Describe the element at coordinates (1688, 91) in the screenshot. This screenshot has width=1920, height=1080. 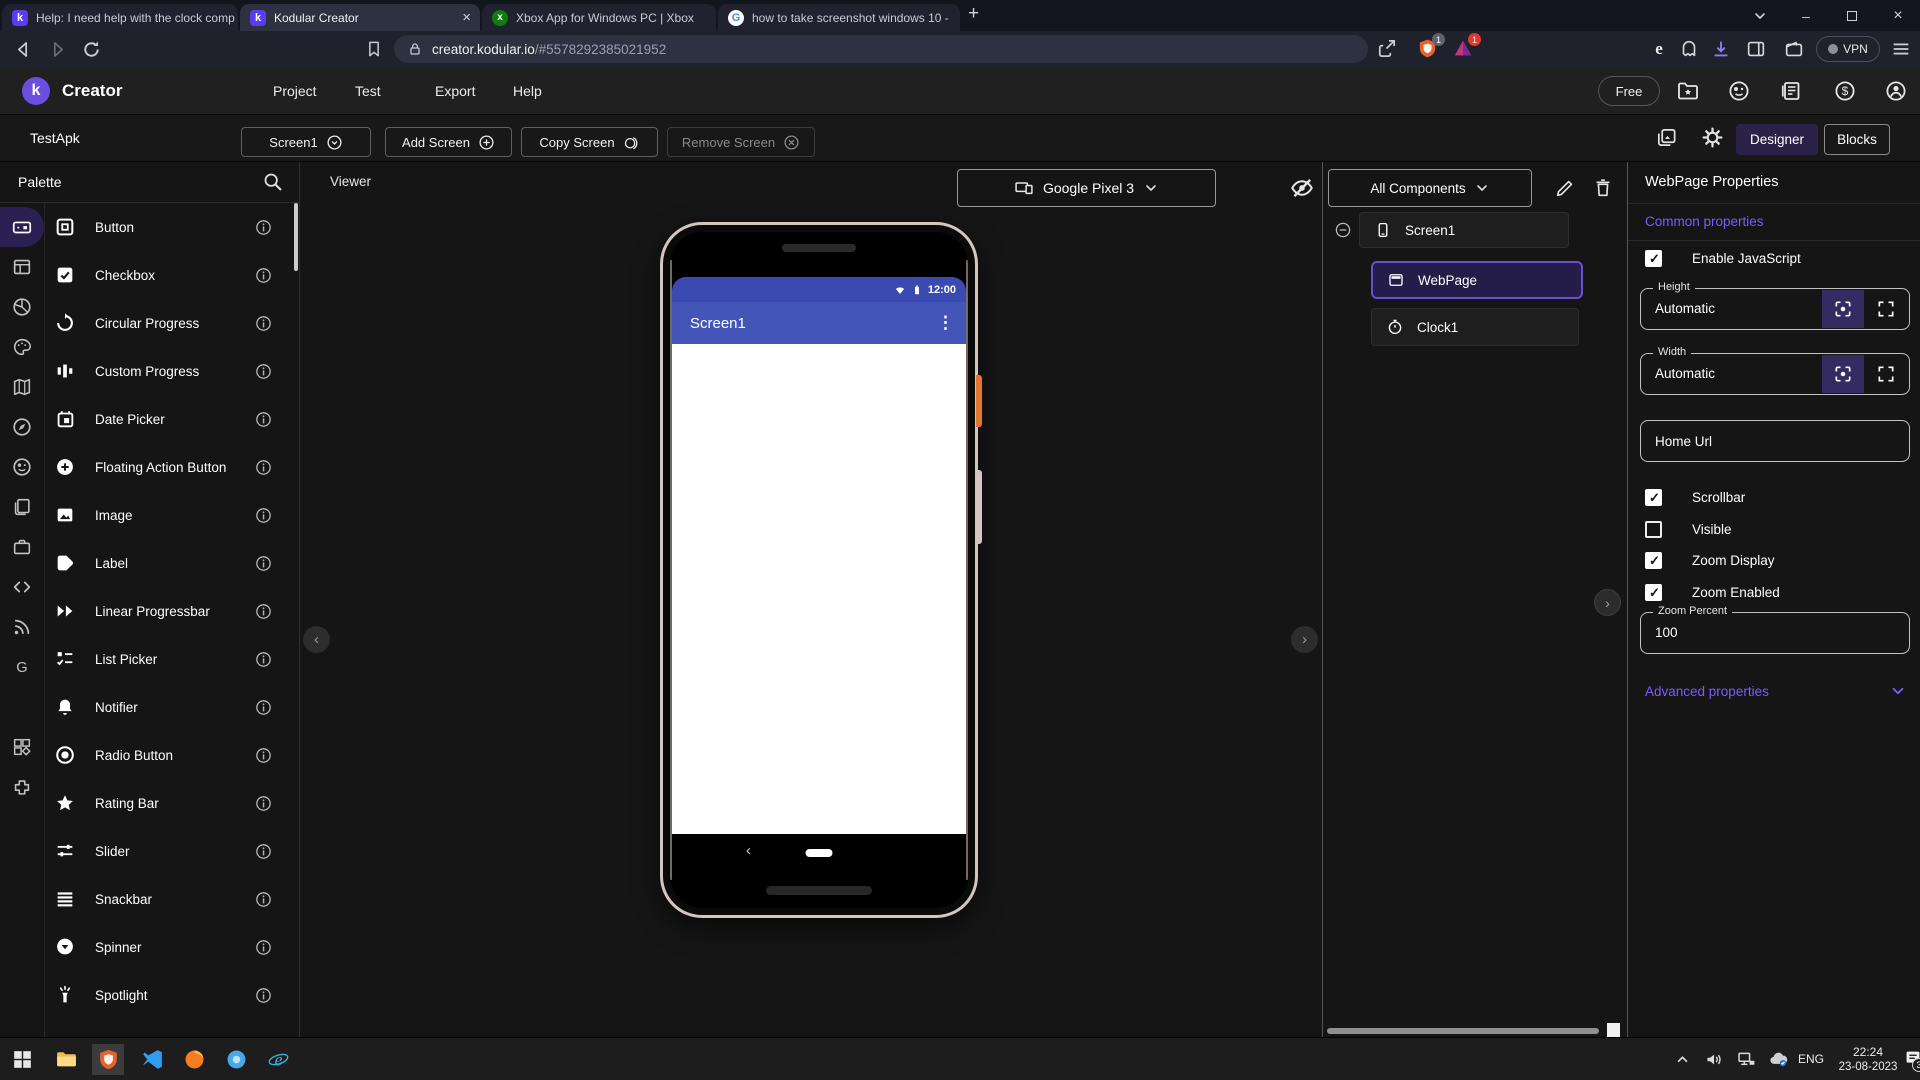
I see `projects-folder-icon` at that location.